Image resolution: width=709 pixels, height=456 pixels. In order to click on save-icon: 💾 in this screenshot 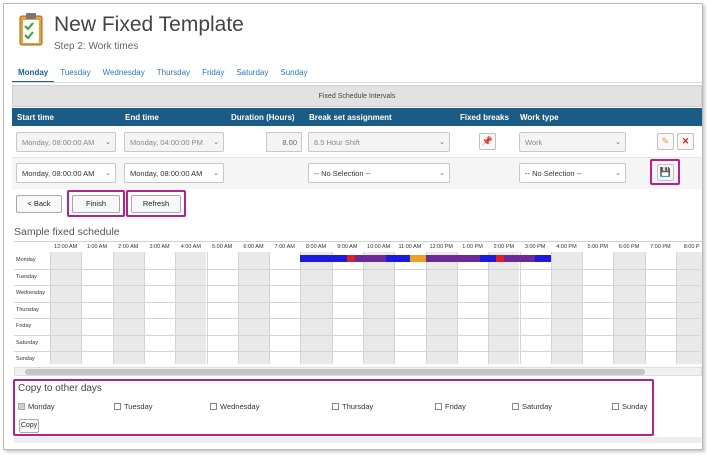, I will do `click(665, 172)`.